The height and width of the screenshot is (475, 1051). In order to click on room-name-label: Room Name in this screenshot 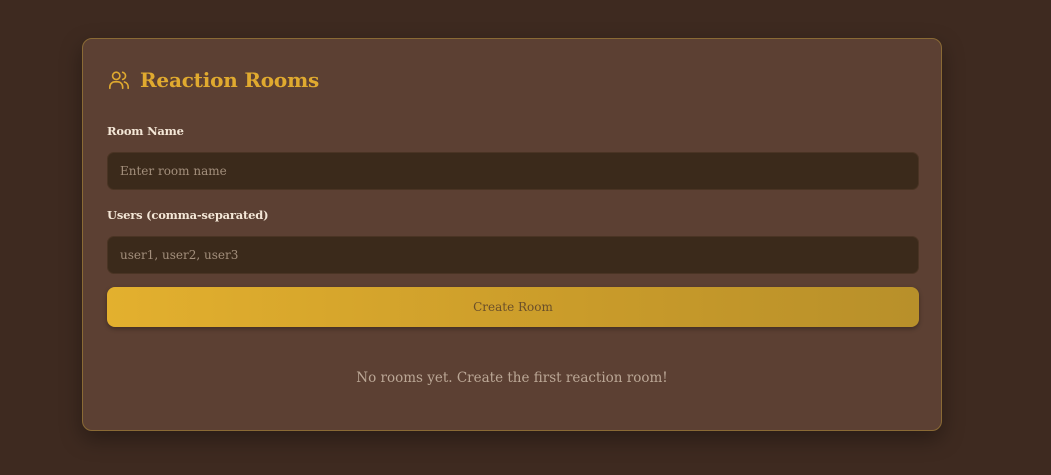, I will do `click(145, 131)`.